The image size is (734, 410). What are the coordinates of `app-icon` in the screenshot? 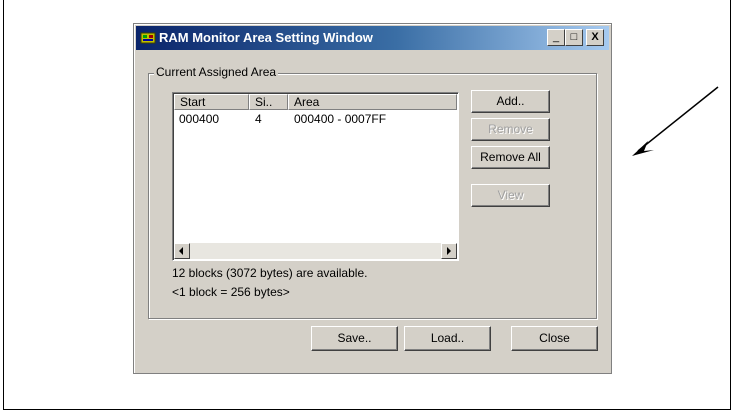 It's located at (148, 38).